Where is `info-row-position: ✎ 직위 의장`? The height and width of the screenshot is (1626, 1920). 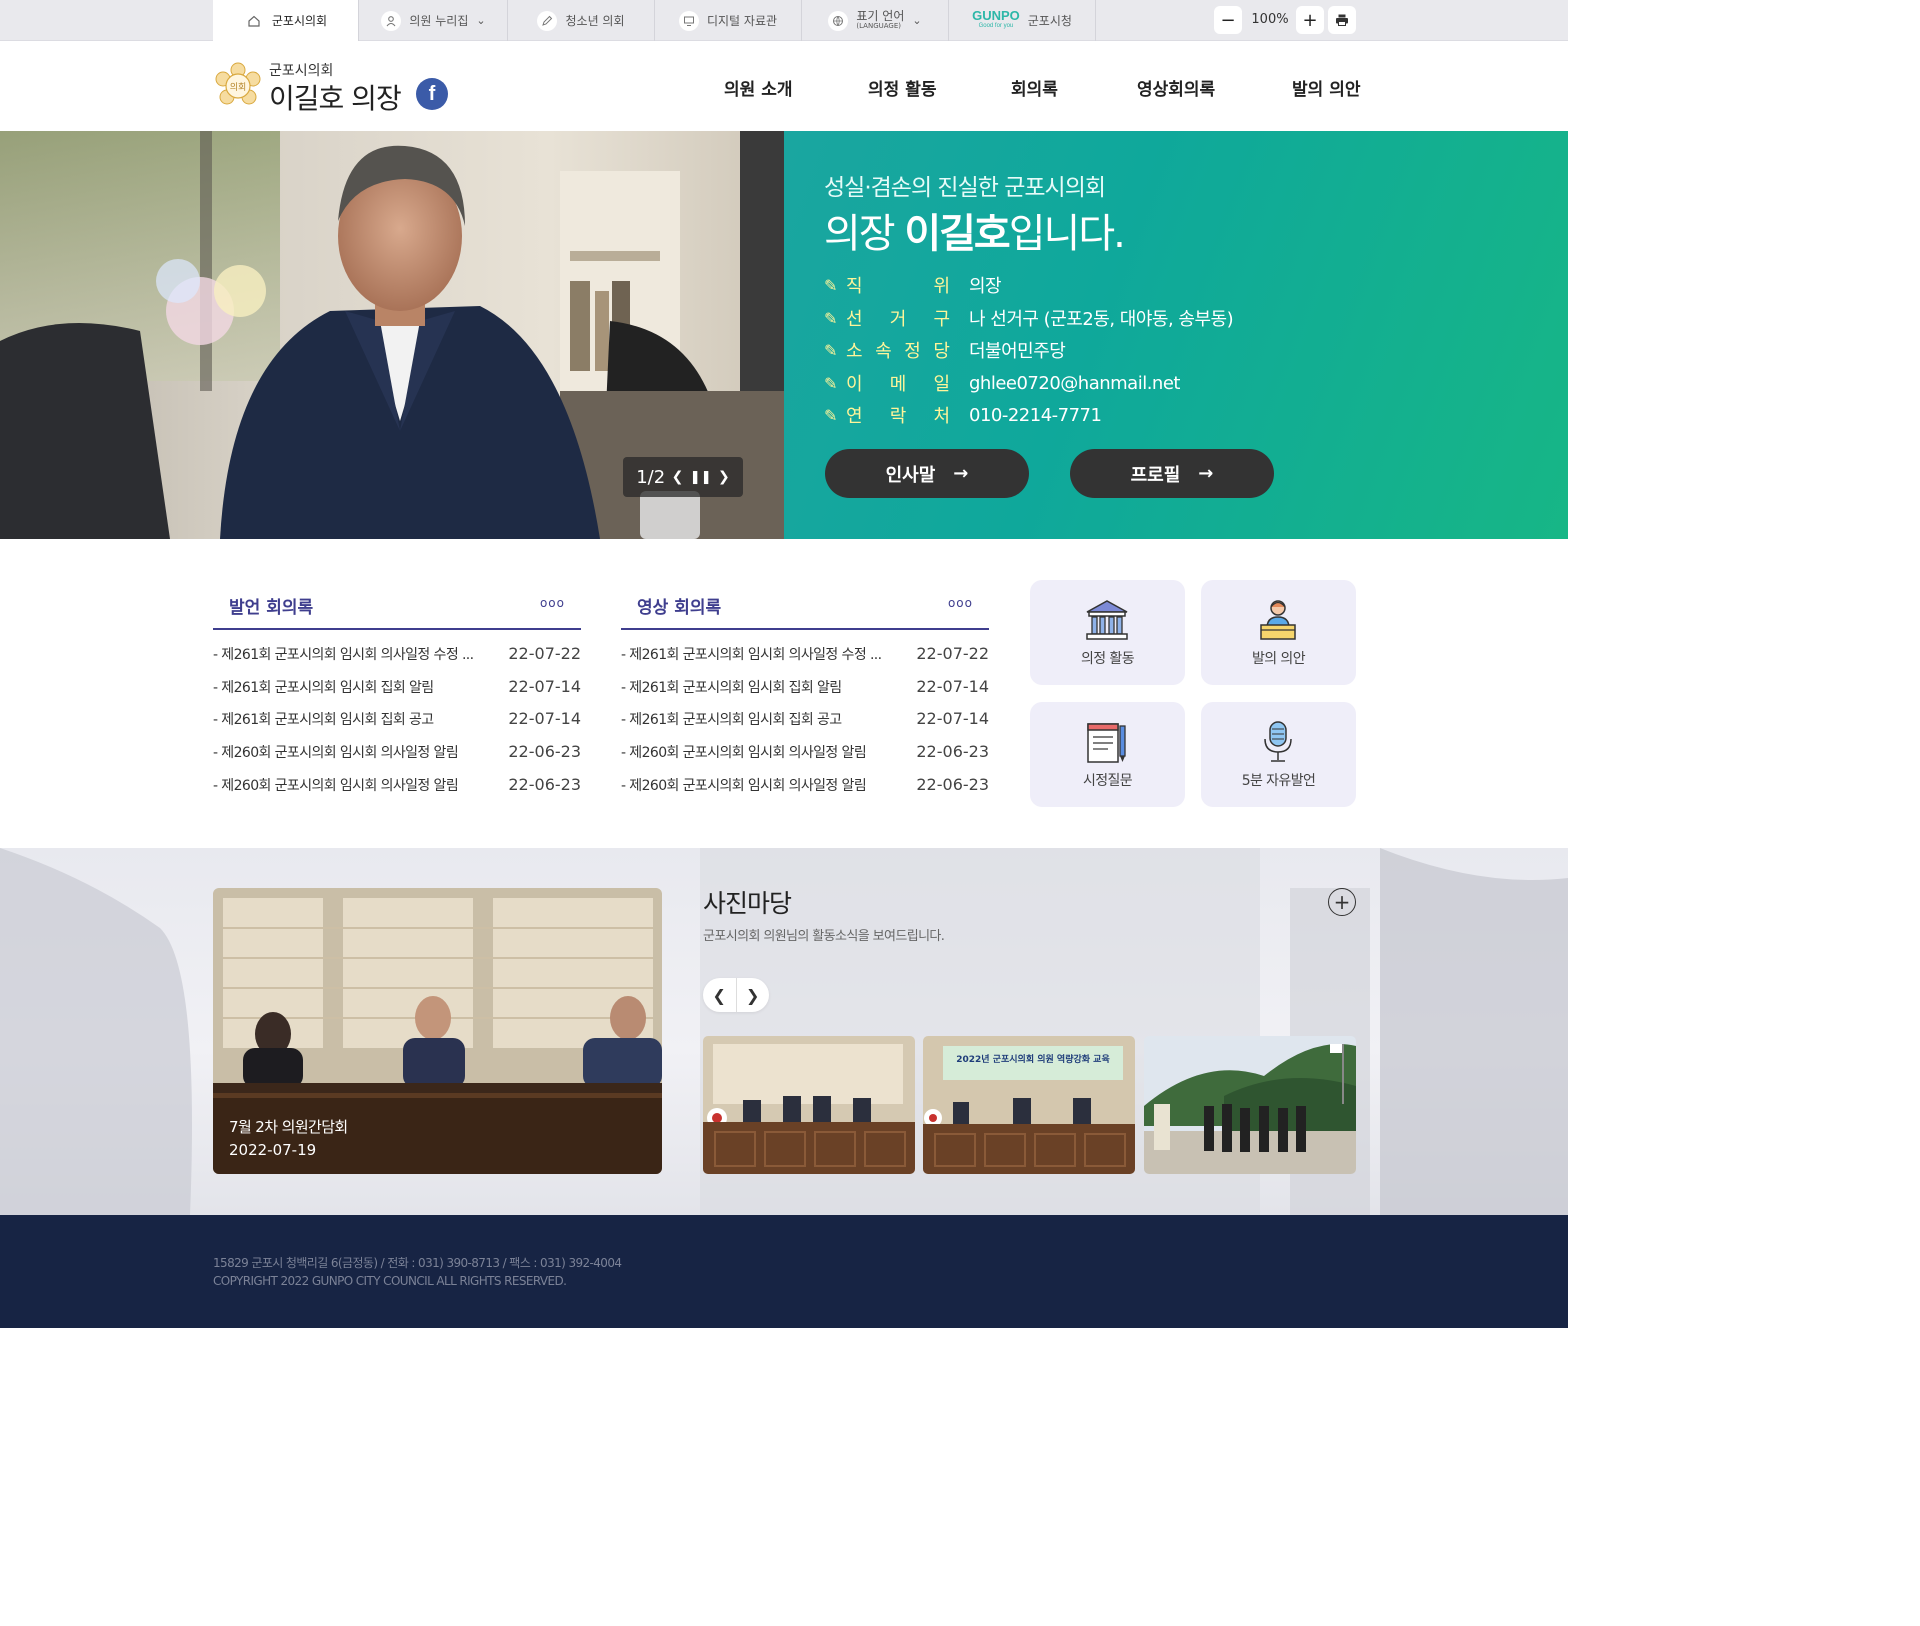
info-row-position: ✎ 직위 의장 is located at coordinates (913, 285).